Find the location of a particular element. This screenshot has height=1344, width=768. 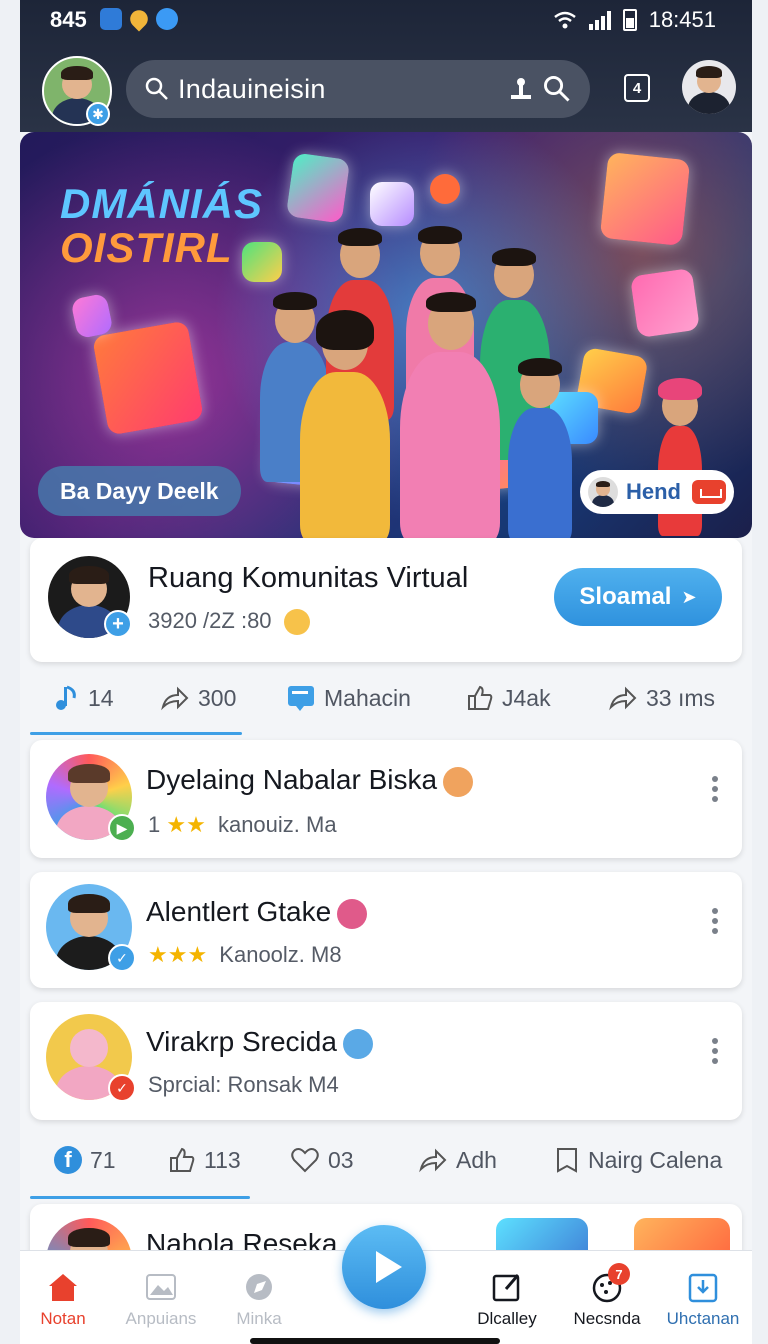

status-time-left: 845 is located at coordinates (68, 19).